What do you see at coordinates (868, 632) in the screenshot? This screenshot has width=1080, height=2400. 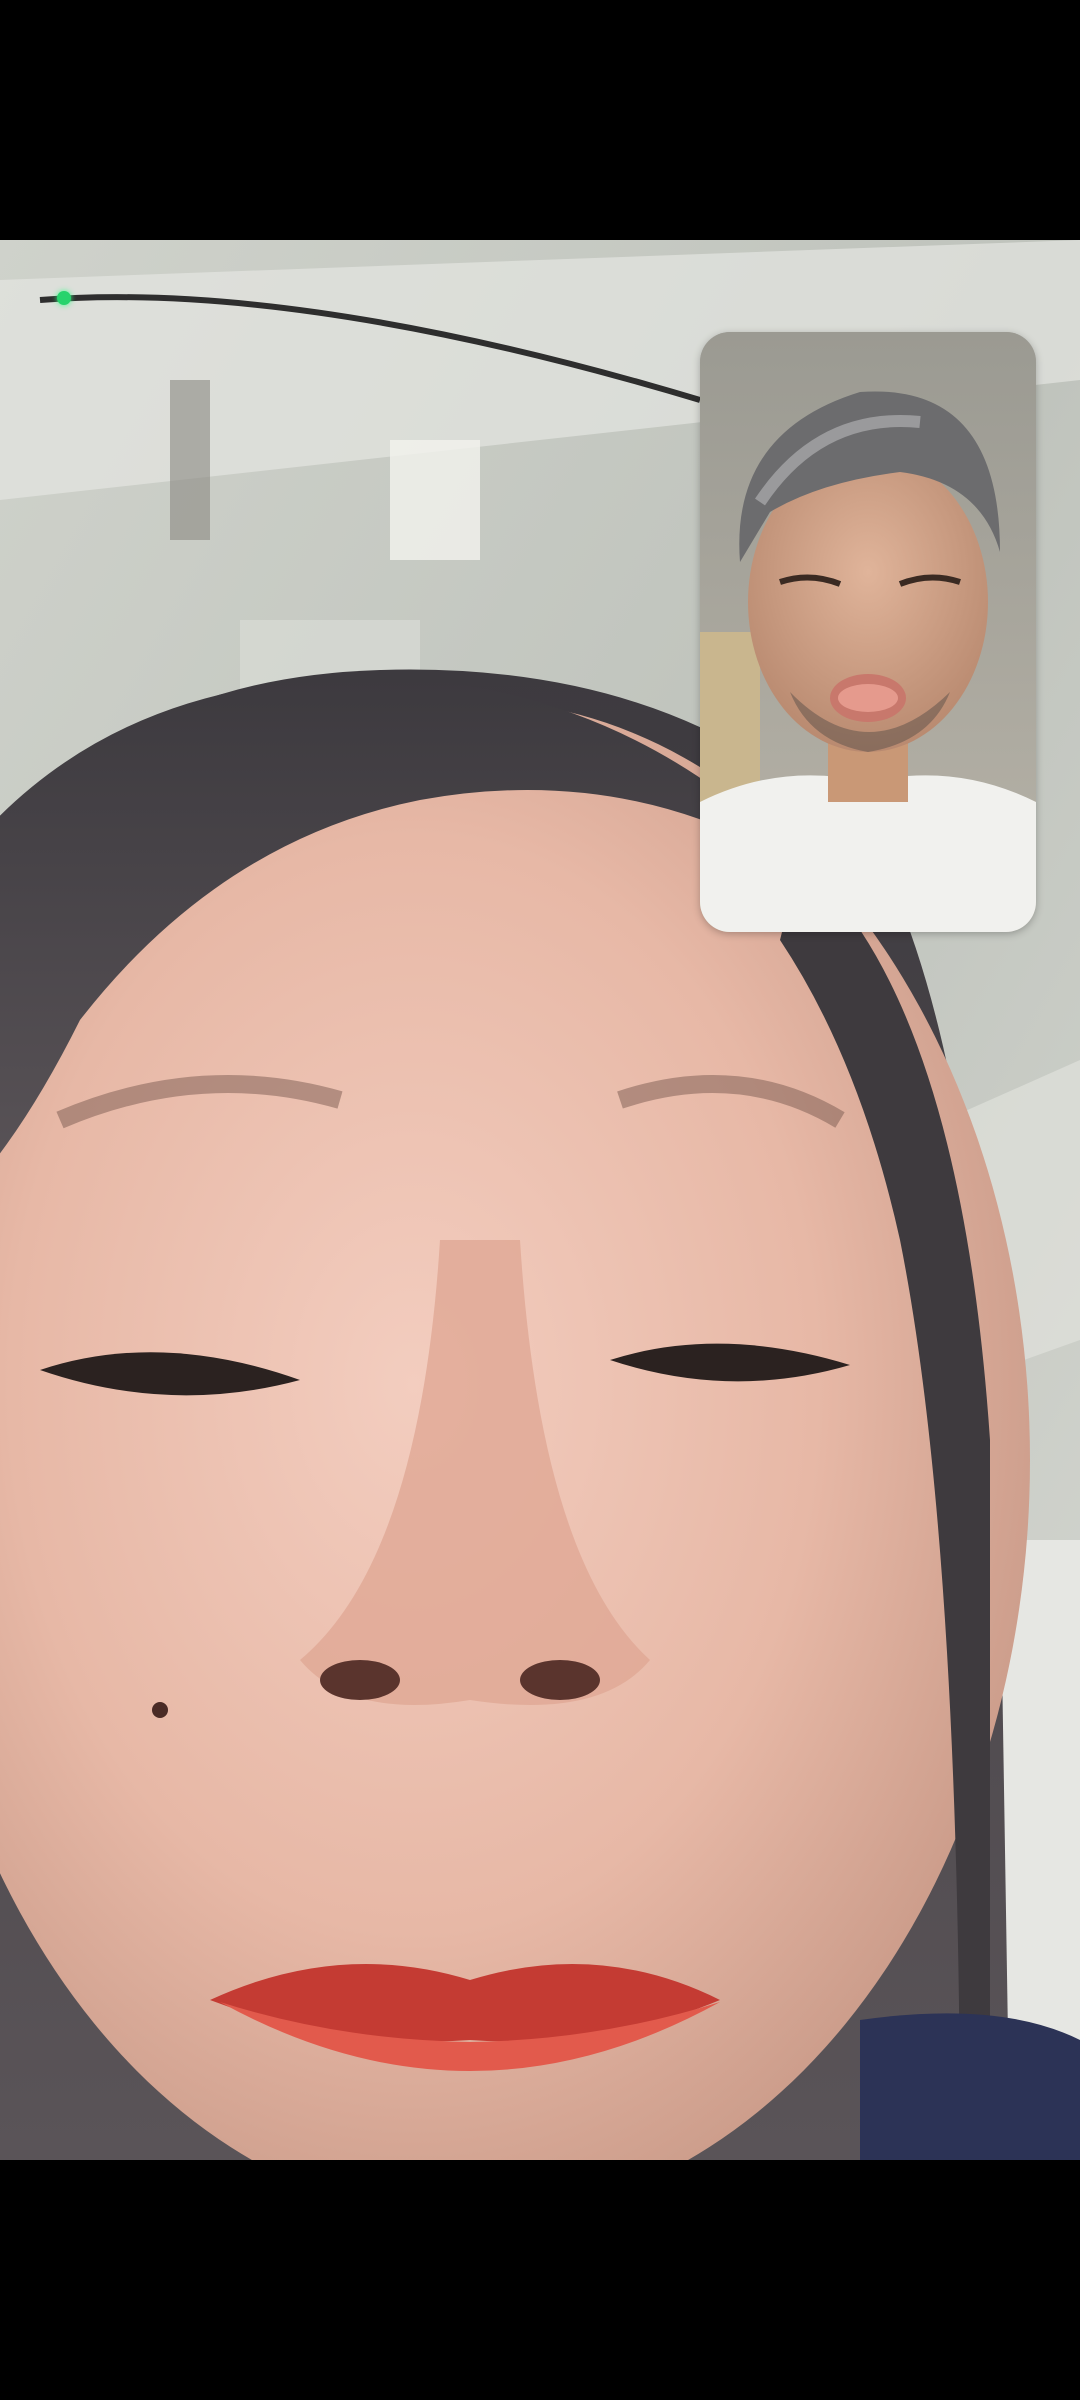 I see `self-preview-window` at bounding box center [868, 632].